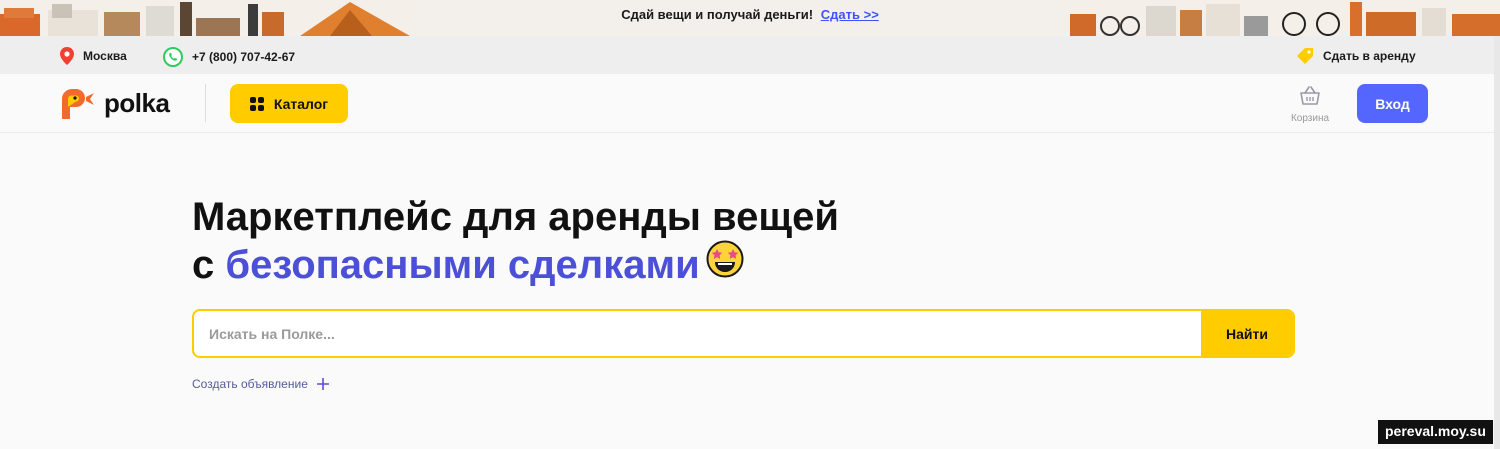 This screenshot has height=449, width=1500. I want to click on login-button: Вход, so click(1392, 103).